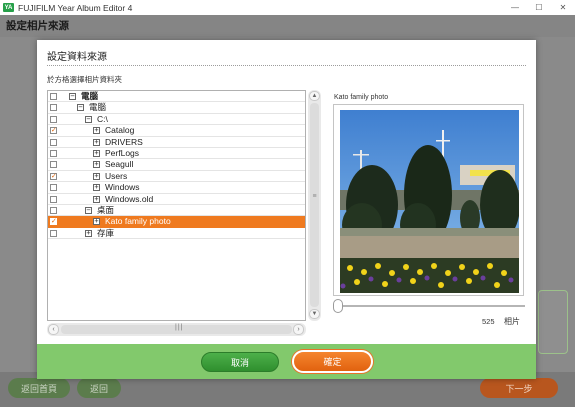 The image size is (575, 407). What do you see at coordinates (488, 321) in the screenshot?
I see `photo-count: 525` at bounding box center [488, 321].